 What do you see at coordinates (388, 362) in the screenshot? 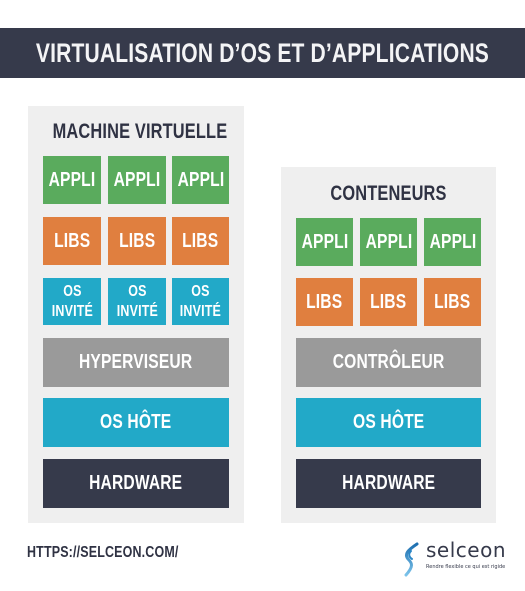
I see `controller-box: CONTRÔLEUR` at bounding box center [388, 362].